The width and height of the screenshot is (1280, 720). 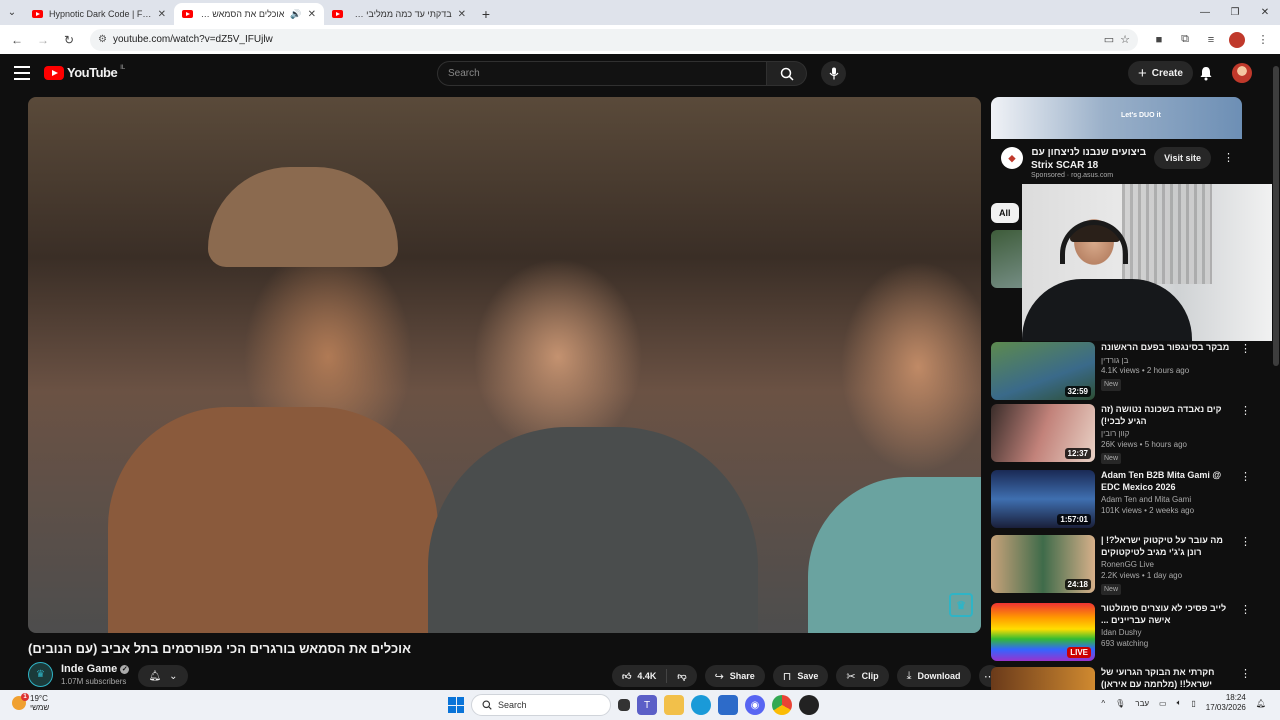 I want to click on teams-icon: T, so click(x=647, y=705).